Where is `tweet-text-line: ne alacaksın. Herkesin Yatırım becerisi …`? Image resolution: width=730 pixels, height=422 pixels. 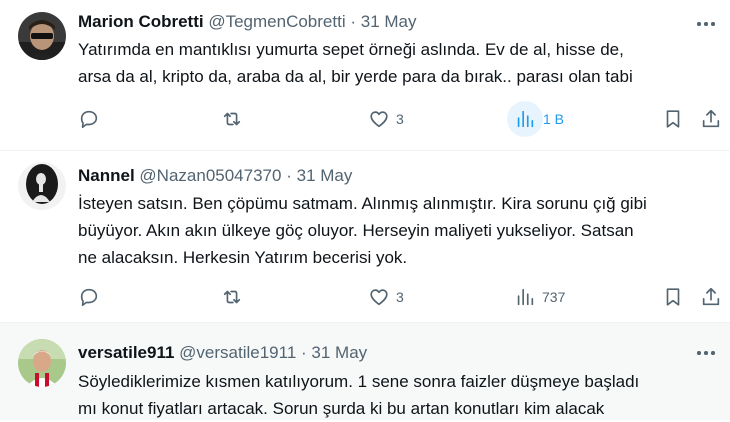
tweet-text-line: ne alacaksın. Herkesin Yatırım becerisi … is located at coordinates (243, 257).